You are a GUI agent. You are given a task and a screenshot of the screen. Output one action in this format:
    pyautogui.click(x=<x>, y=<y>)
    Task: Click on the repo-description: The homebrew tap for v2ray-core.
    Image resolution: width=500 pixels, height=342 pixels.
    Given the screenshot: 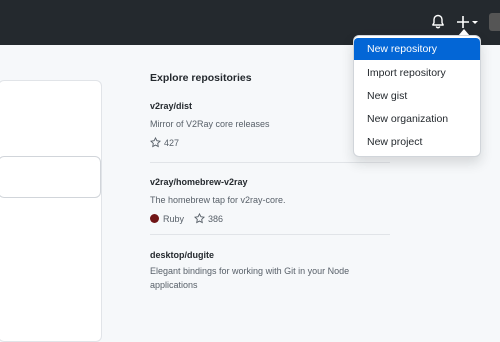 What is the action you would take?
    pyautogui.click(x=218, y=200)
    